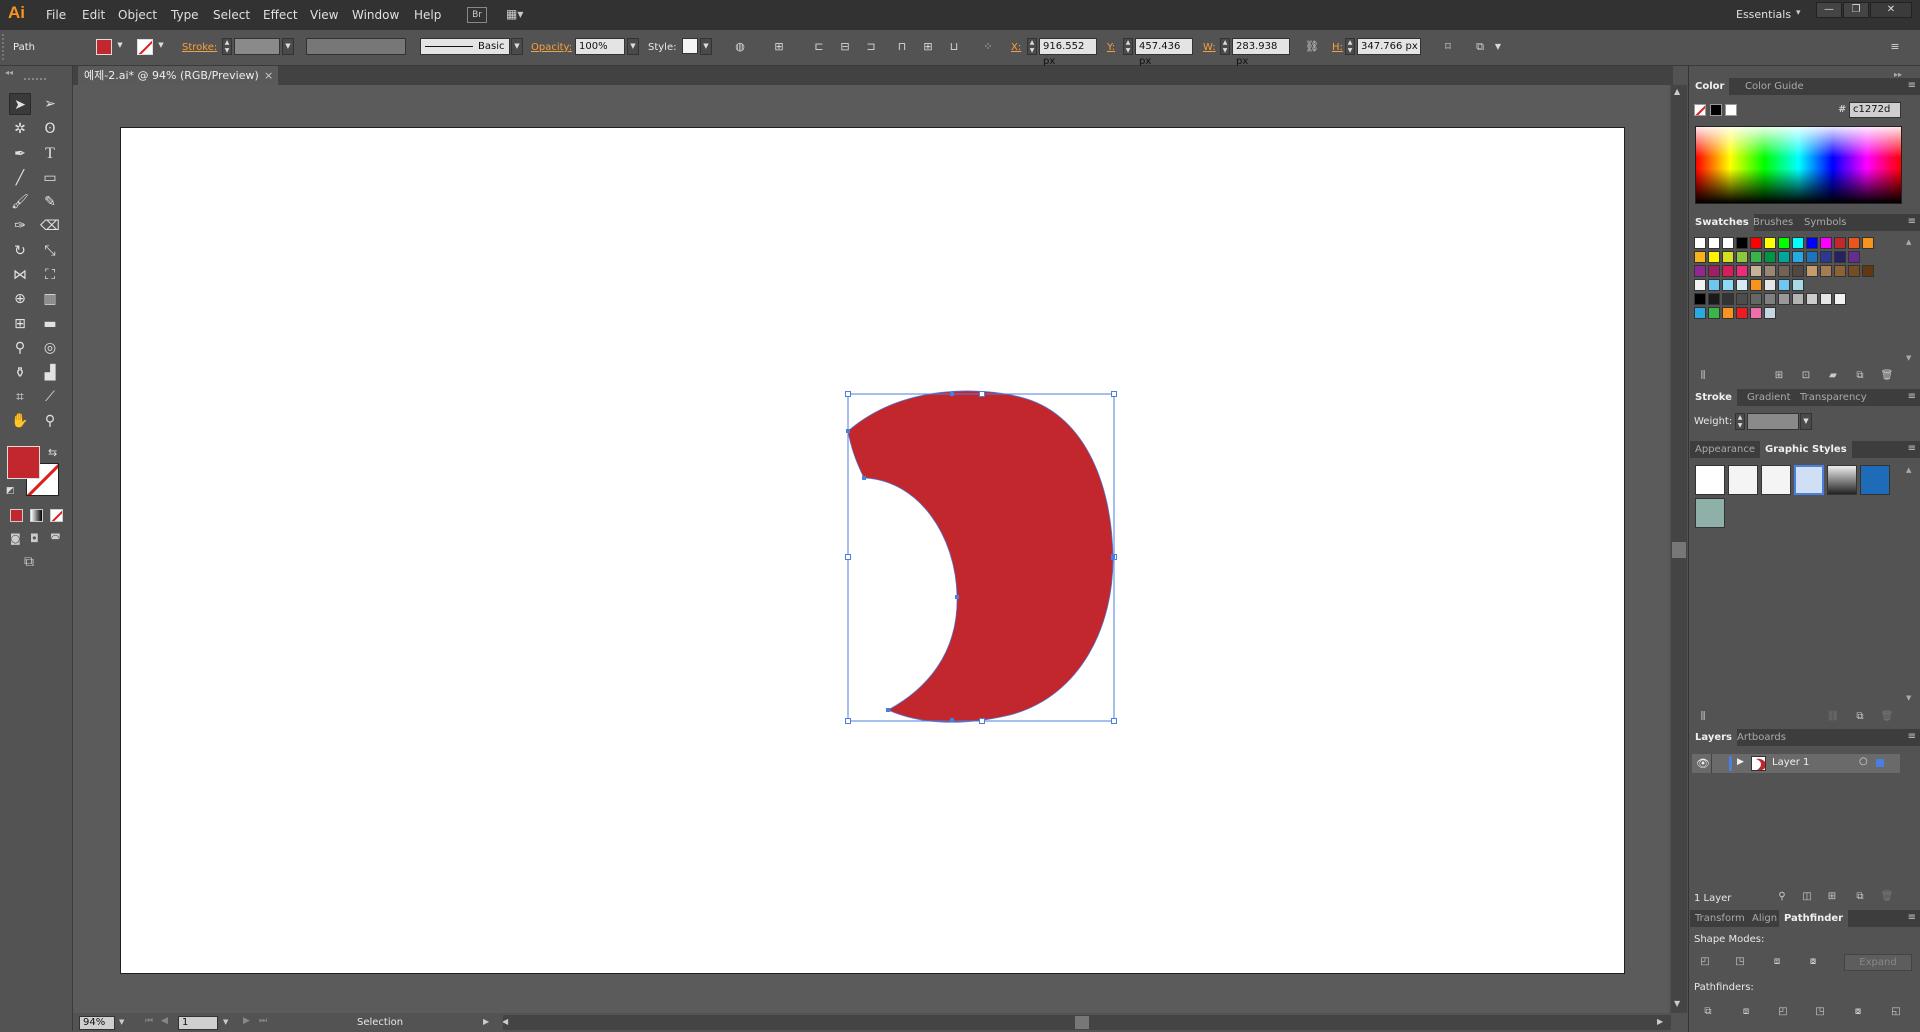  Describe the element at coordinates (1703, 717) in the screenshot. I see `graphic-style-libraries-icon: ⫼` at that location.